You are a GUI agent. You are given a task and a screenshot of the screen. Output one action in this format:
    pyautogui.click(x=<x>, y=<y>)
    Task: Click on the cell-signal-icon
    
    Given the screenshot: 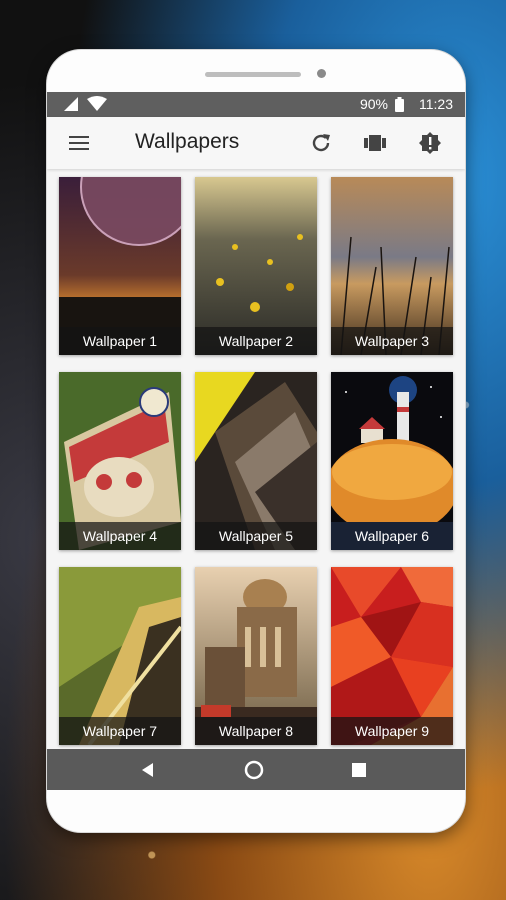 What is the action you would take?
    pyautogui.click(x=71, y=104)
    